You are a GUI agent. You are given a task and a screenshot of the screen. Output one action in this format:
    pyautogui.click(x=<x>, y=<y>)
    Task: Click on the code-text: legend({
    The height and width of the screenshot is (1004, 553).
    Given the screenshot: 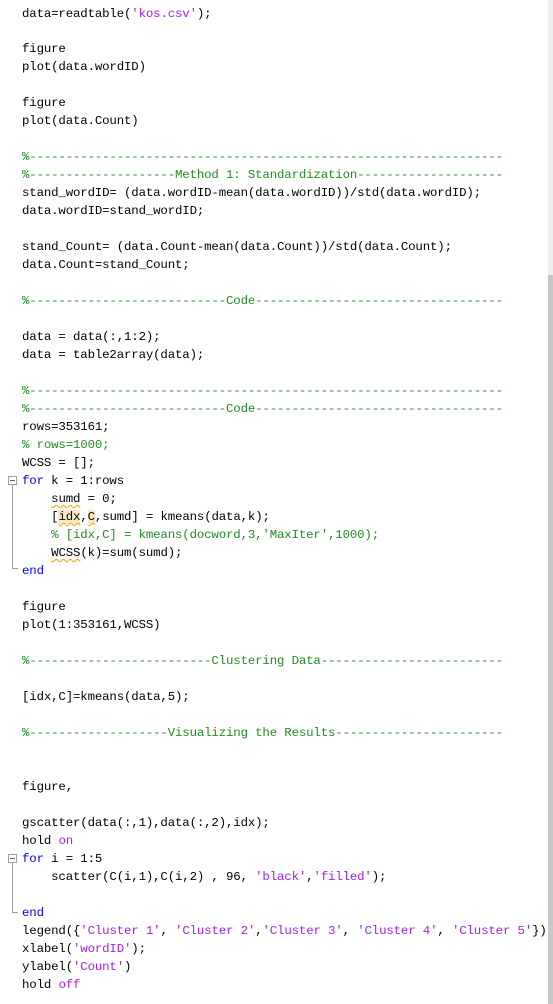 What is the action you would take?
    pyautogui.click(x=51, y=931)
    